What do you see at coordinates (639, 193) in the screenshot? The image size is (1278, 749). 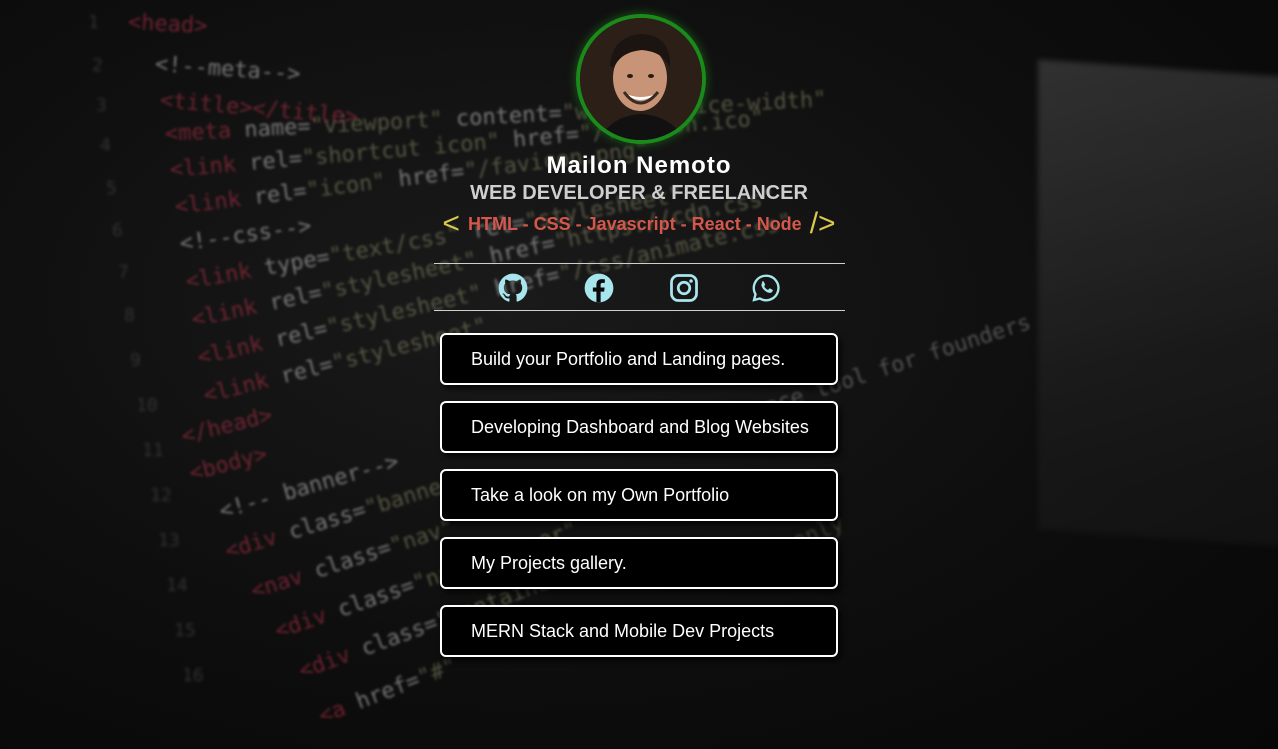 I see `profile-title: WEB DEVELOPER & FREELANCER` at bounding box center [639, 193].